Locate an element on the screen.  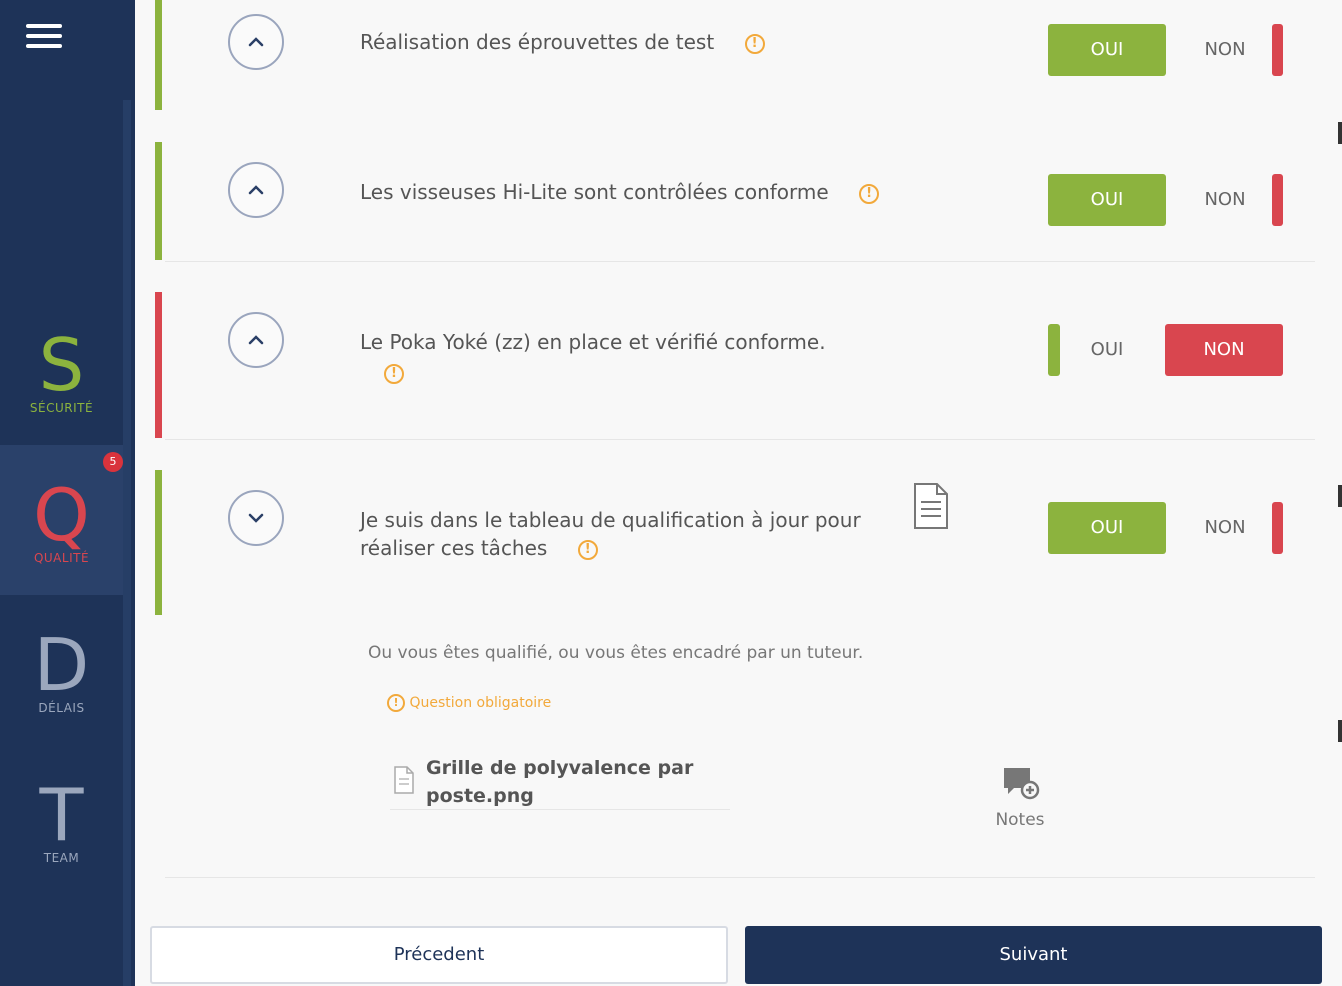
sidebar-item-securite: S SÉCURITÉ is located at coordinates (61, 370).